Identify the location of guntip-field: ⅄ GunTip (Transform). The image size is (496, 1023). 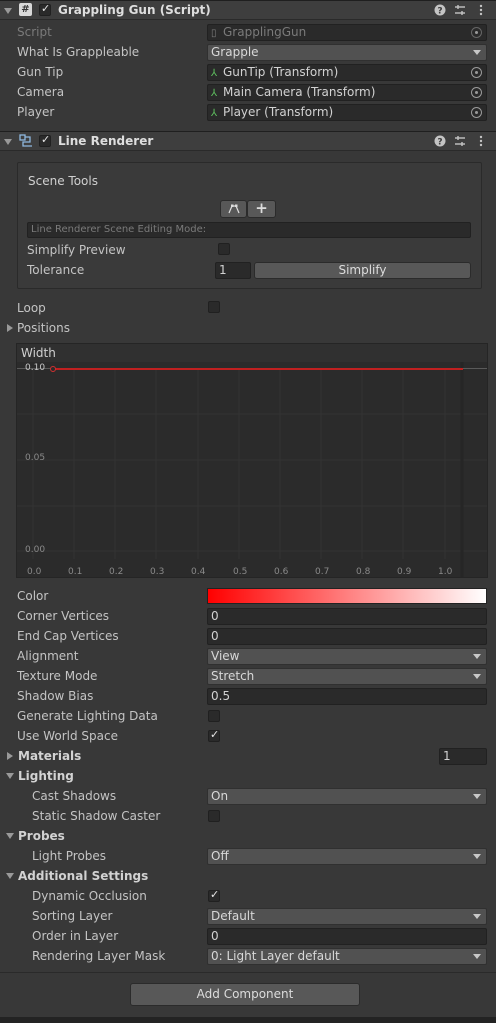
(347, 72).